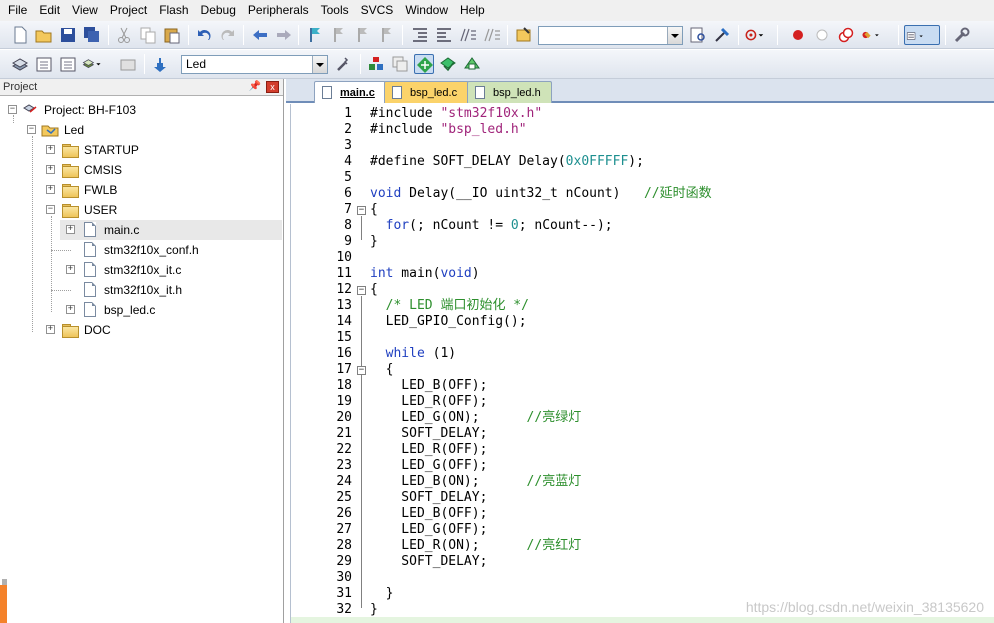  Describe the element at coordinates (962, 35) in the screenshot. I see `configure-icon` at that location.